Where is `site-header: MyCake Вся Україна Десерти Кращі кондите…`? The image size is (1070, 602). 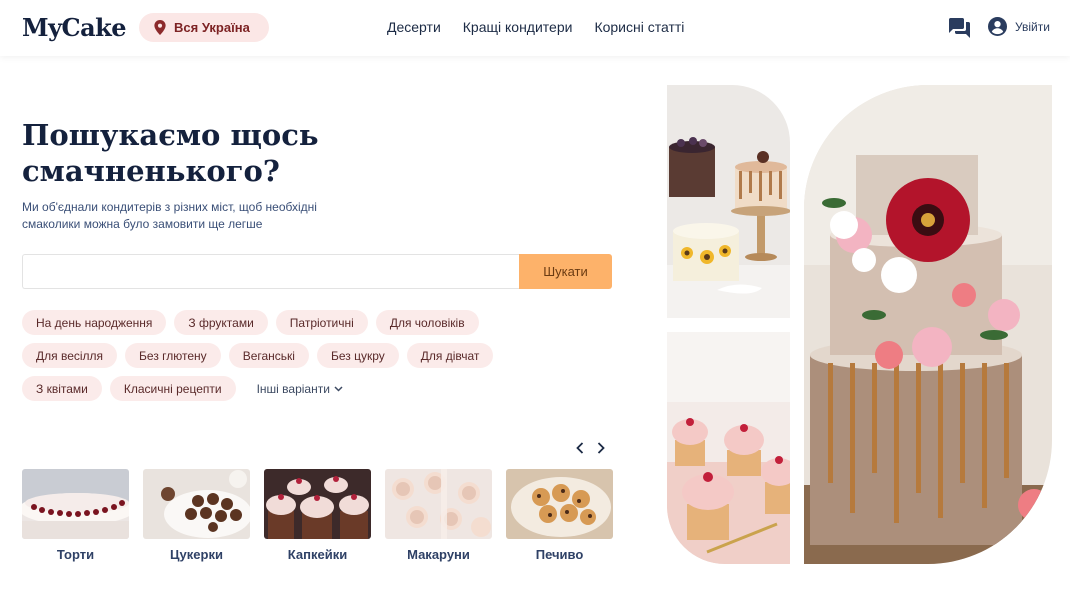
site-header: MyCake Вся Україна Десерти Кращі кондите… is located at coordinates (535, 28).